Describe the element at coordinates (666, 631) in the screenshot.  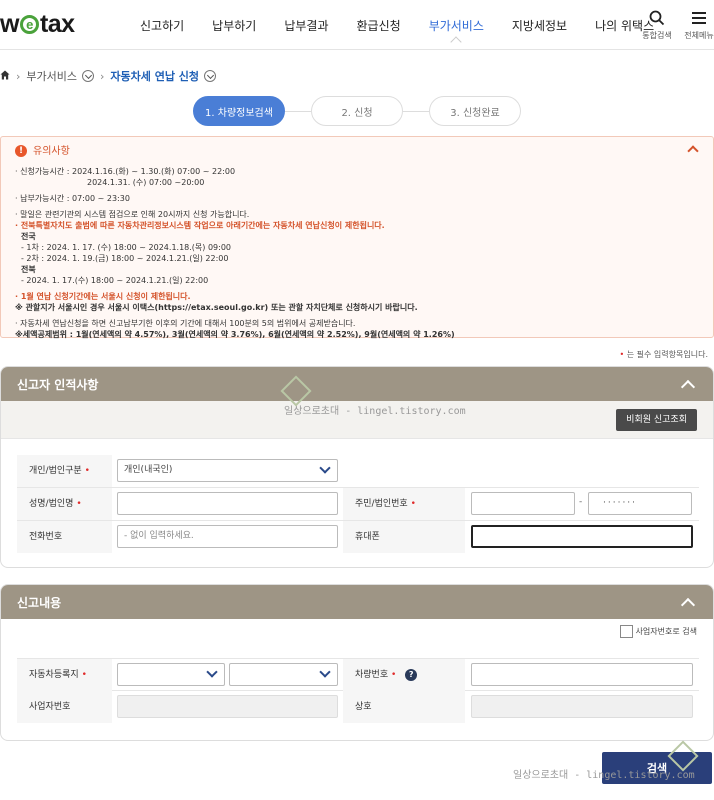
I see `checkbox-label: 사업자번호로 검색` at that location.